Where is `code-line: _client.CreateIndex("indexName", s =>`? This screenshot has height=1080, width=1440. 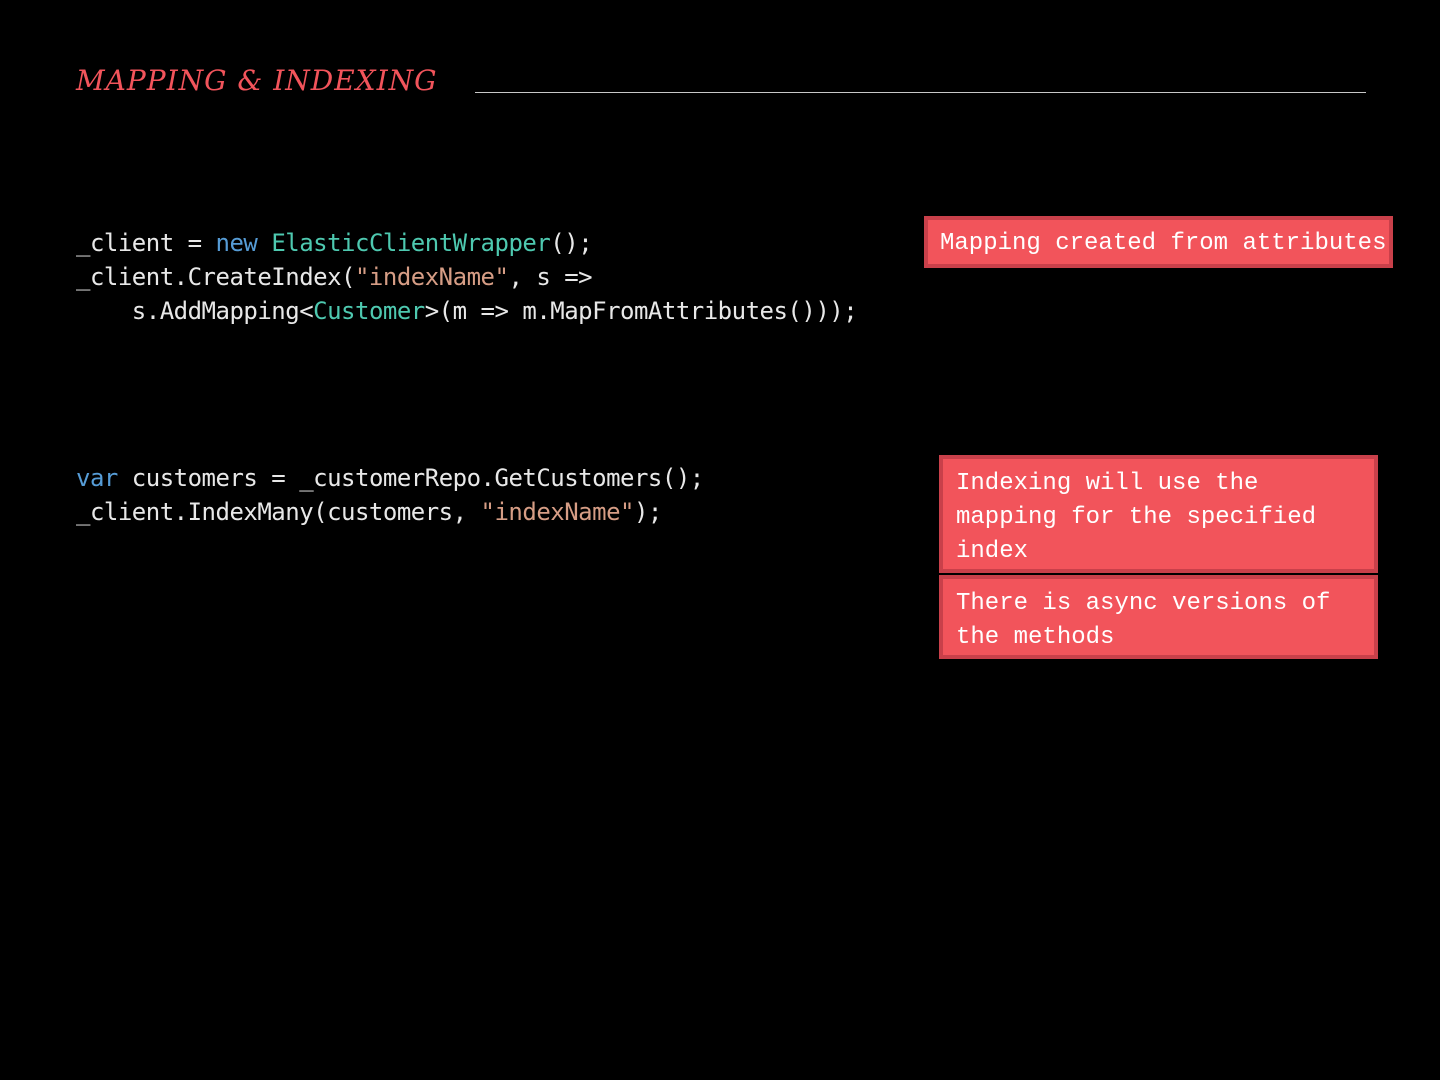 code-line: _client.CreateIndex("indexName", s => is located at coordinates (466, 277).